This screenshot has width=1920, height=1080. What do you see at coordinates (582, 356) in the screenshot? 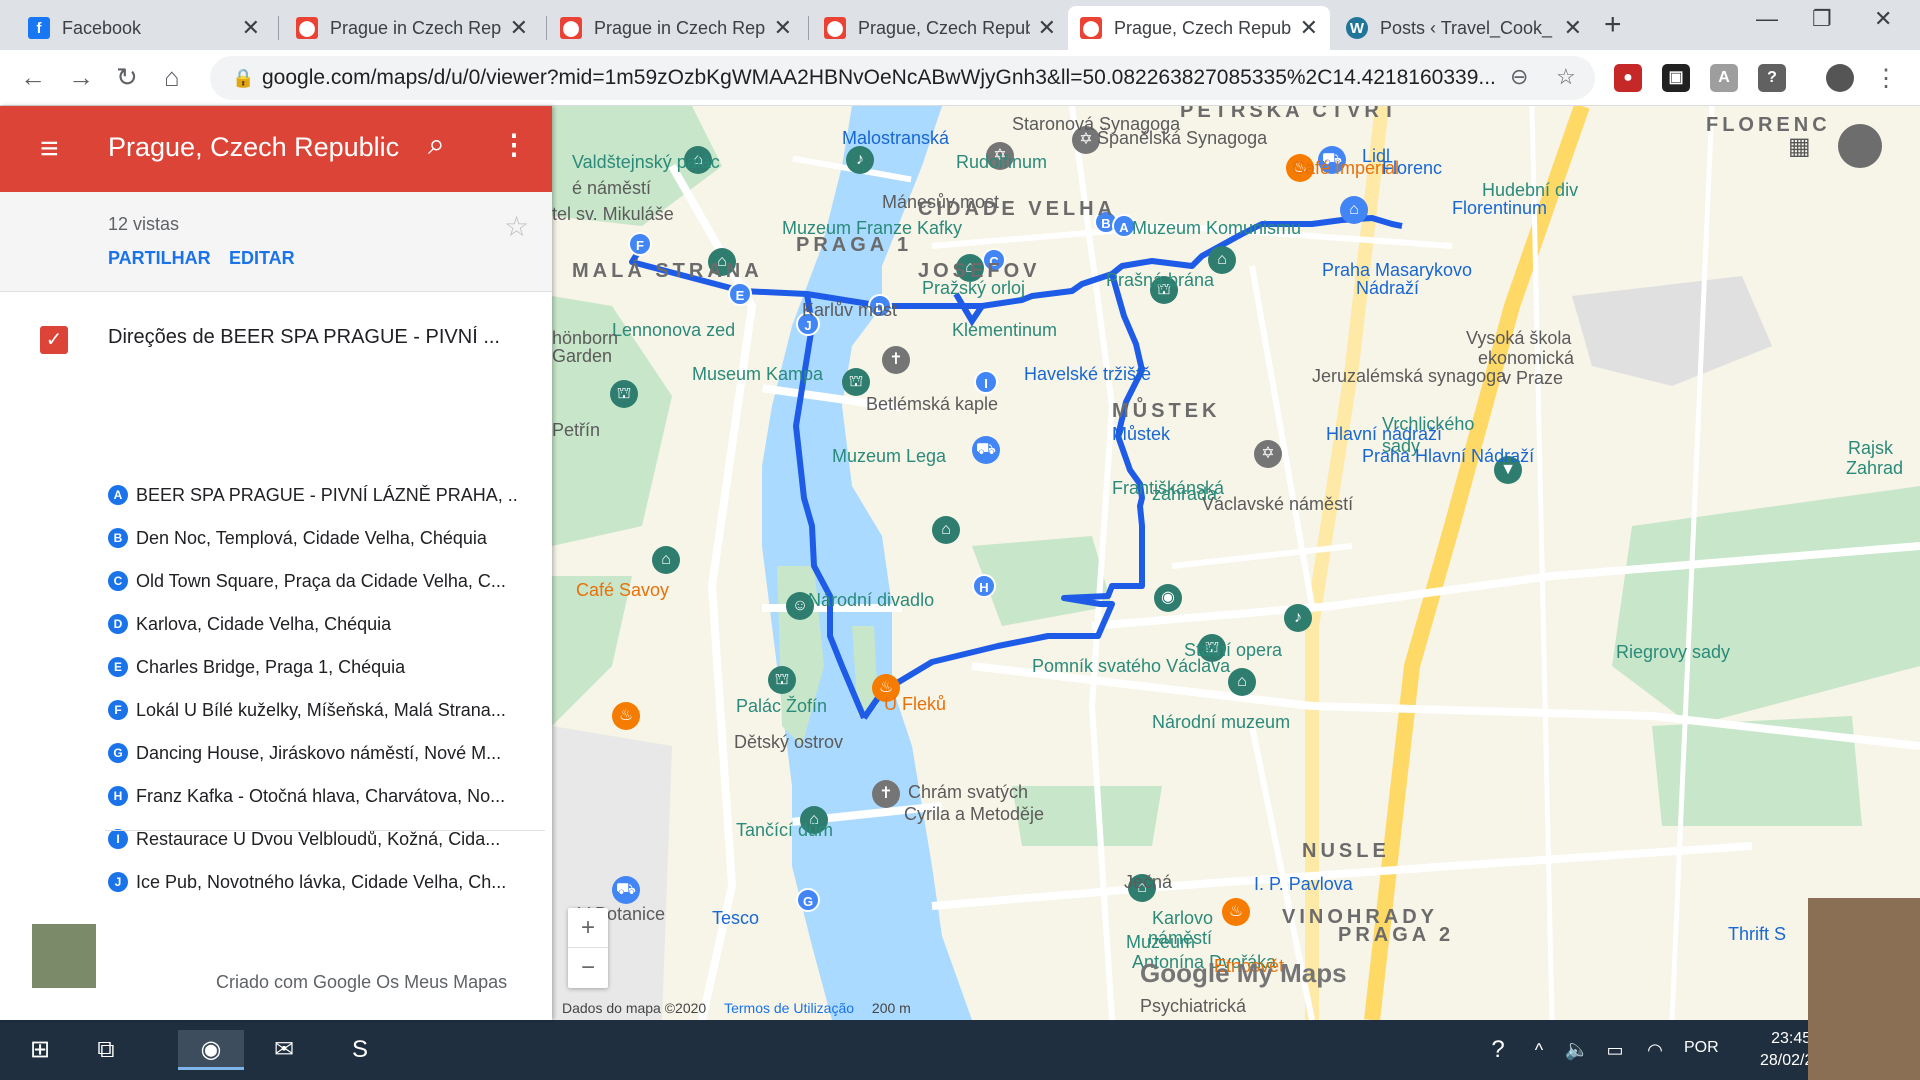
I see `map-label: Garden` at bounding box center [582, 356].